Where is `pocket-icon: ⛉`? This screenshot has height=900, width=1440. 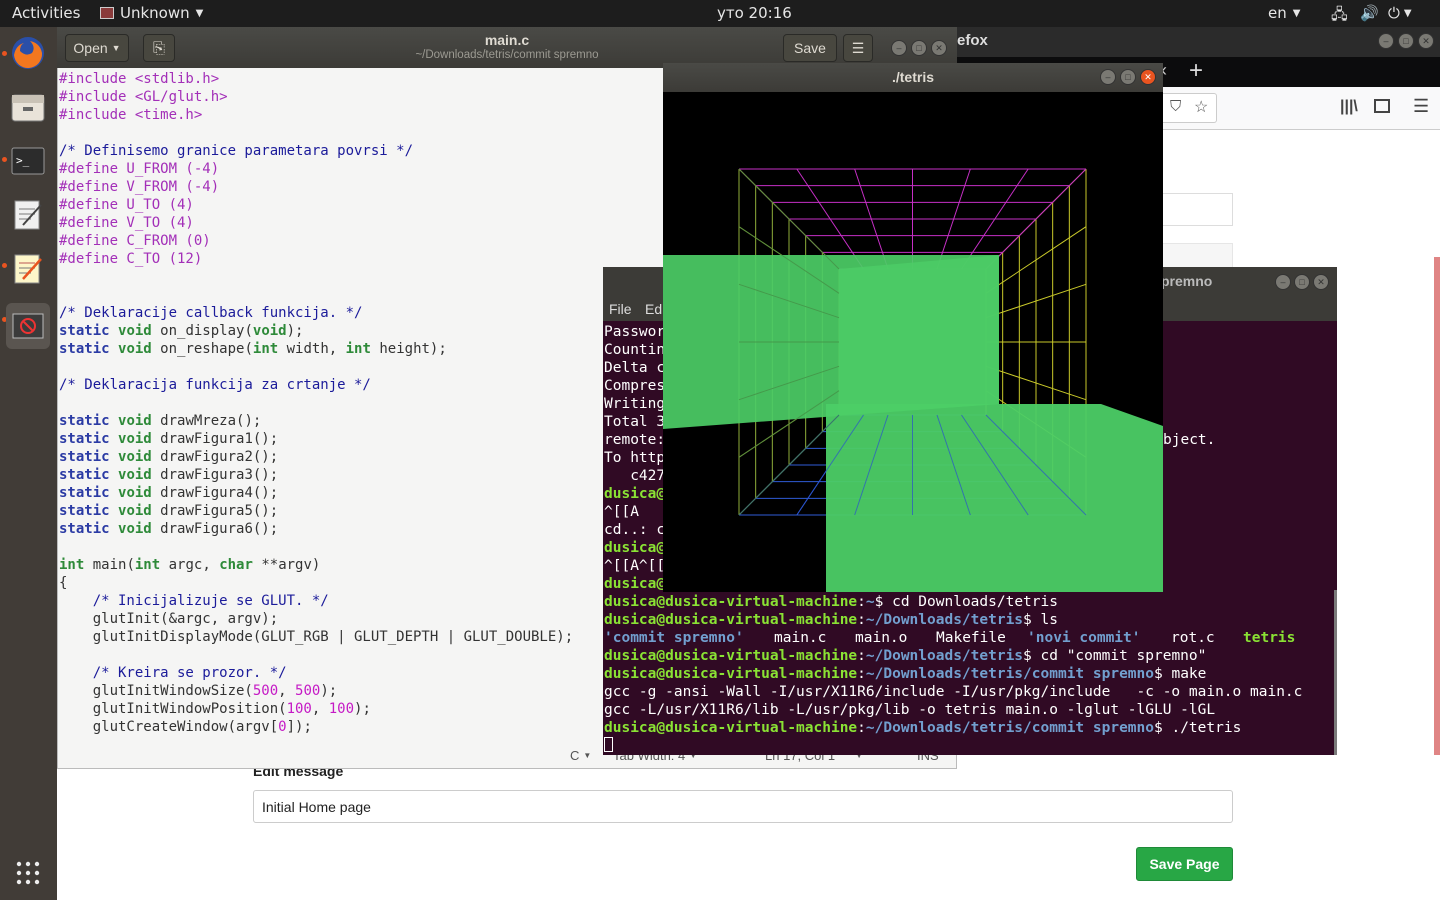 pocket-icon: ⛉ is located at coordinates (1175, 106).